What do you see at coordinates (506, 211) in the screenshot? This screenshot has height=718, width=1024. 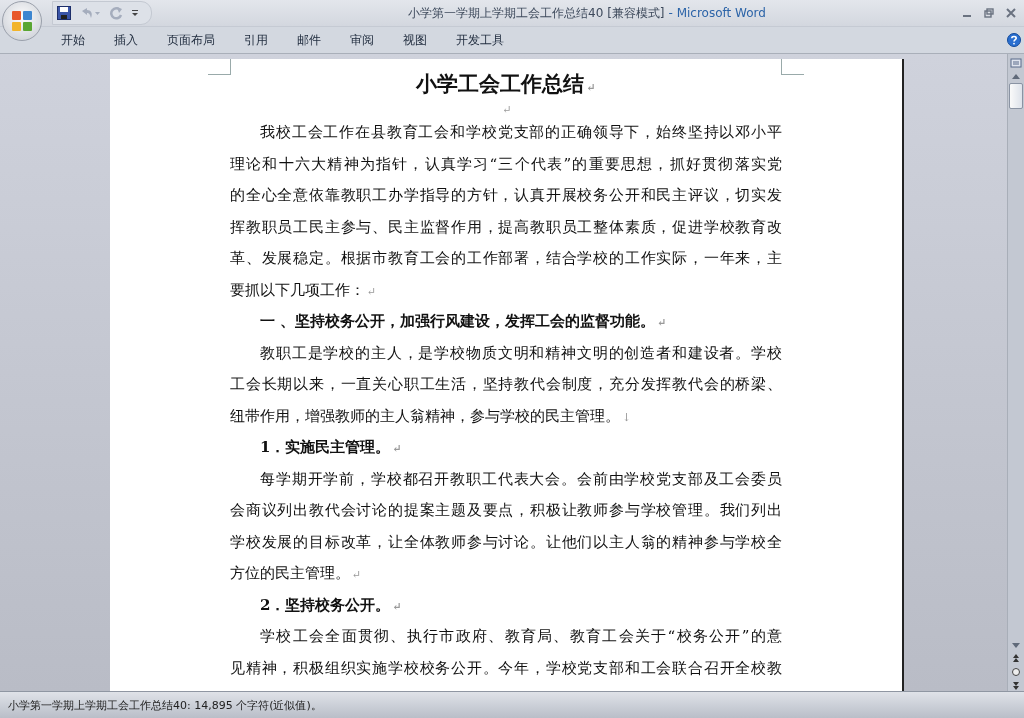 I see `body-paragraph: 我校工会工作在县教育工会和学校党支部的正确领导下，始终坚持以邓小平 理论和十六大精神为指针，认真学习“三个代表”的重要思想，抓好贯彻落实党 的全心全意依靠教职工办学指导的方针，认真开展校务公开和民主评议，切实发 挥教职员工民主参与、民主监督作用，提高教职员工整体素质，促进学校教育改 革、发展稳定。根据市教育工会的工作部署，结合学校的工作实际，一年来，主 要抓以下几项工作：↵` at bounding box center [506, 211].